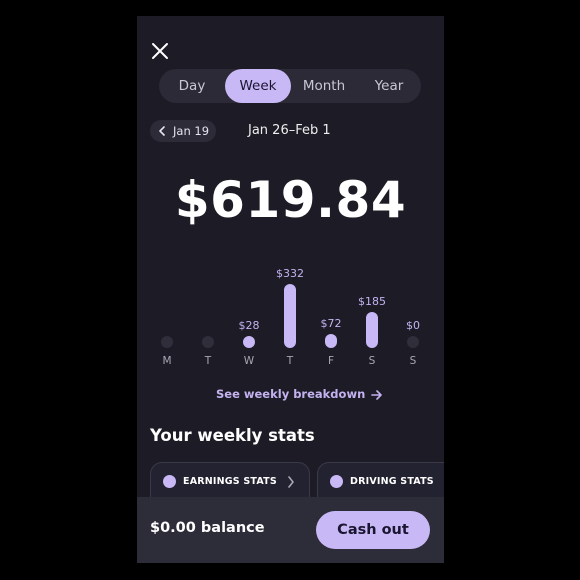 The image size is (580, 580). What do you see at coordinates (377, 394) in the screenshot?
I see `arrow-right-icon` at bounding box center [377, 394].